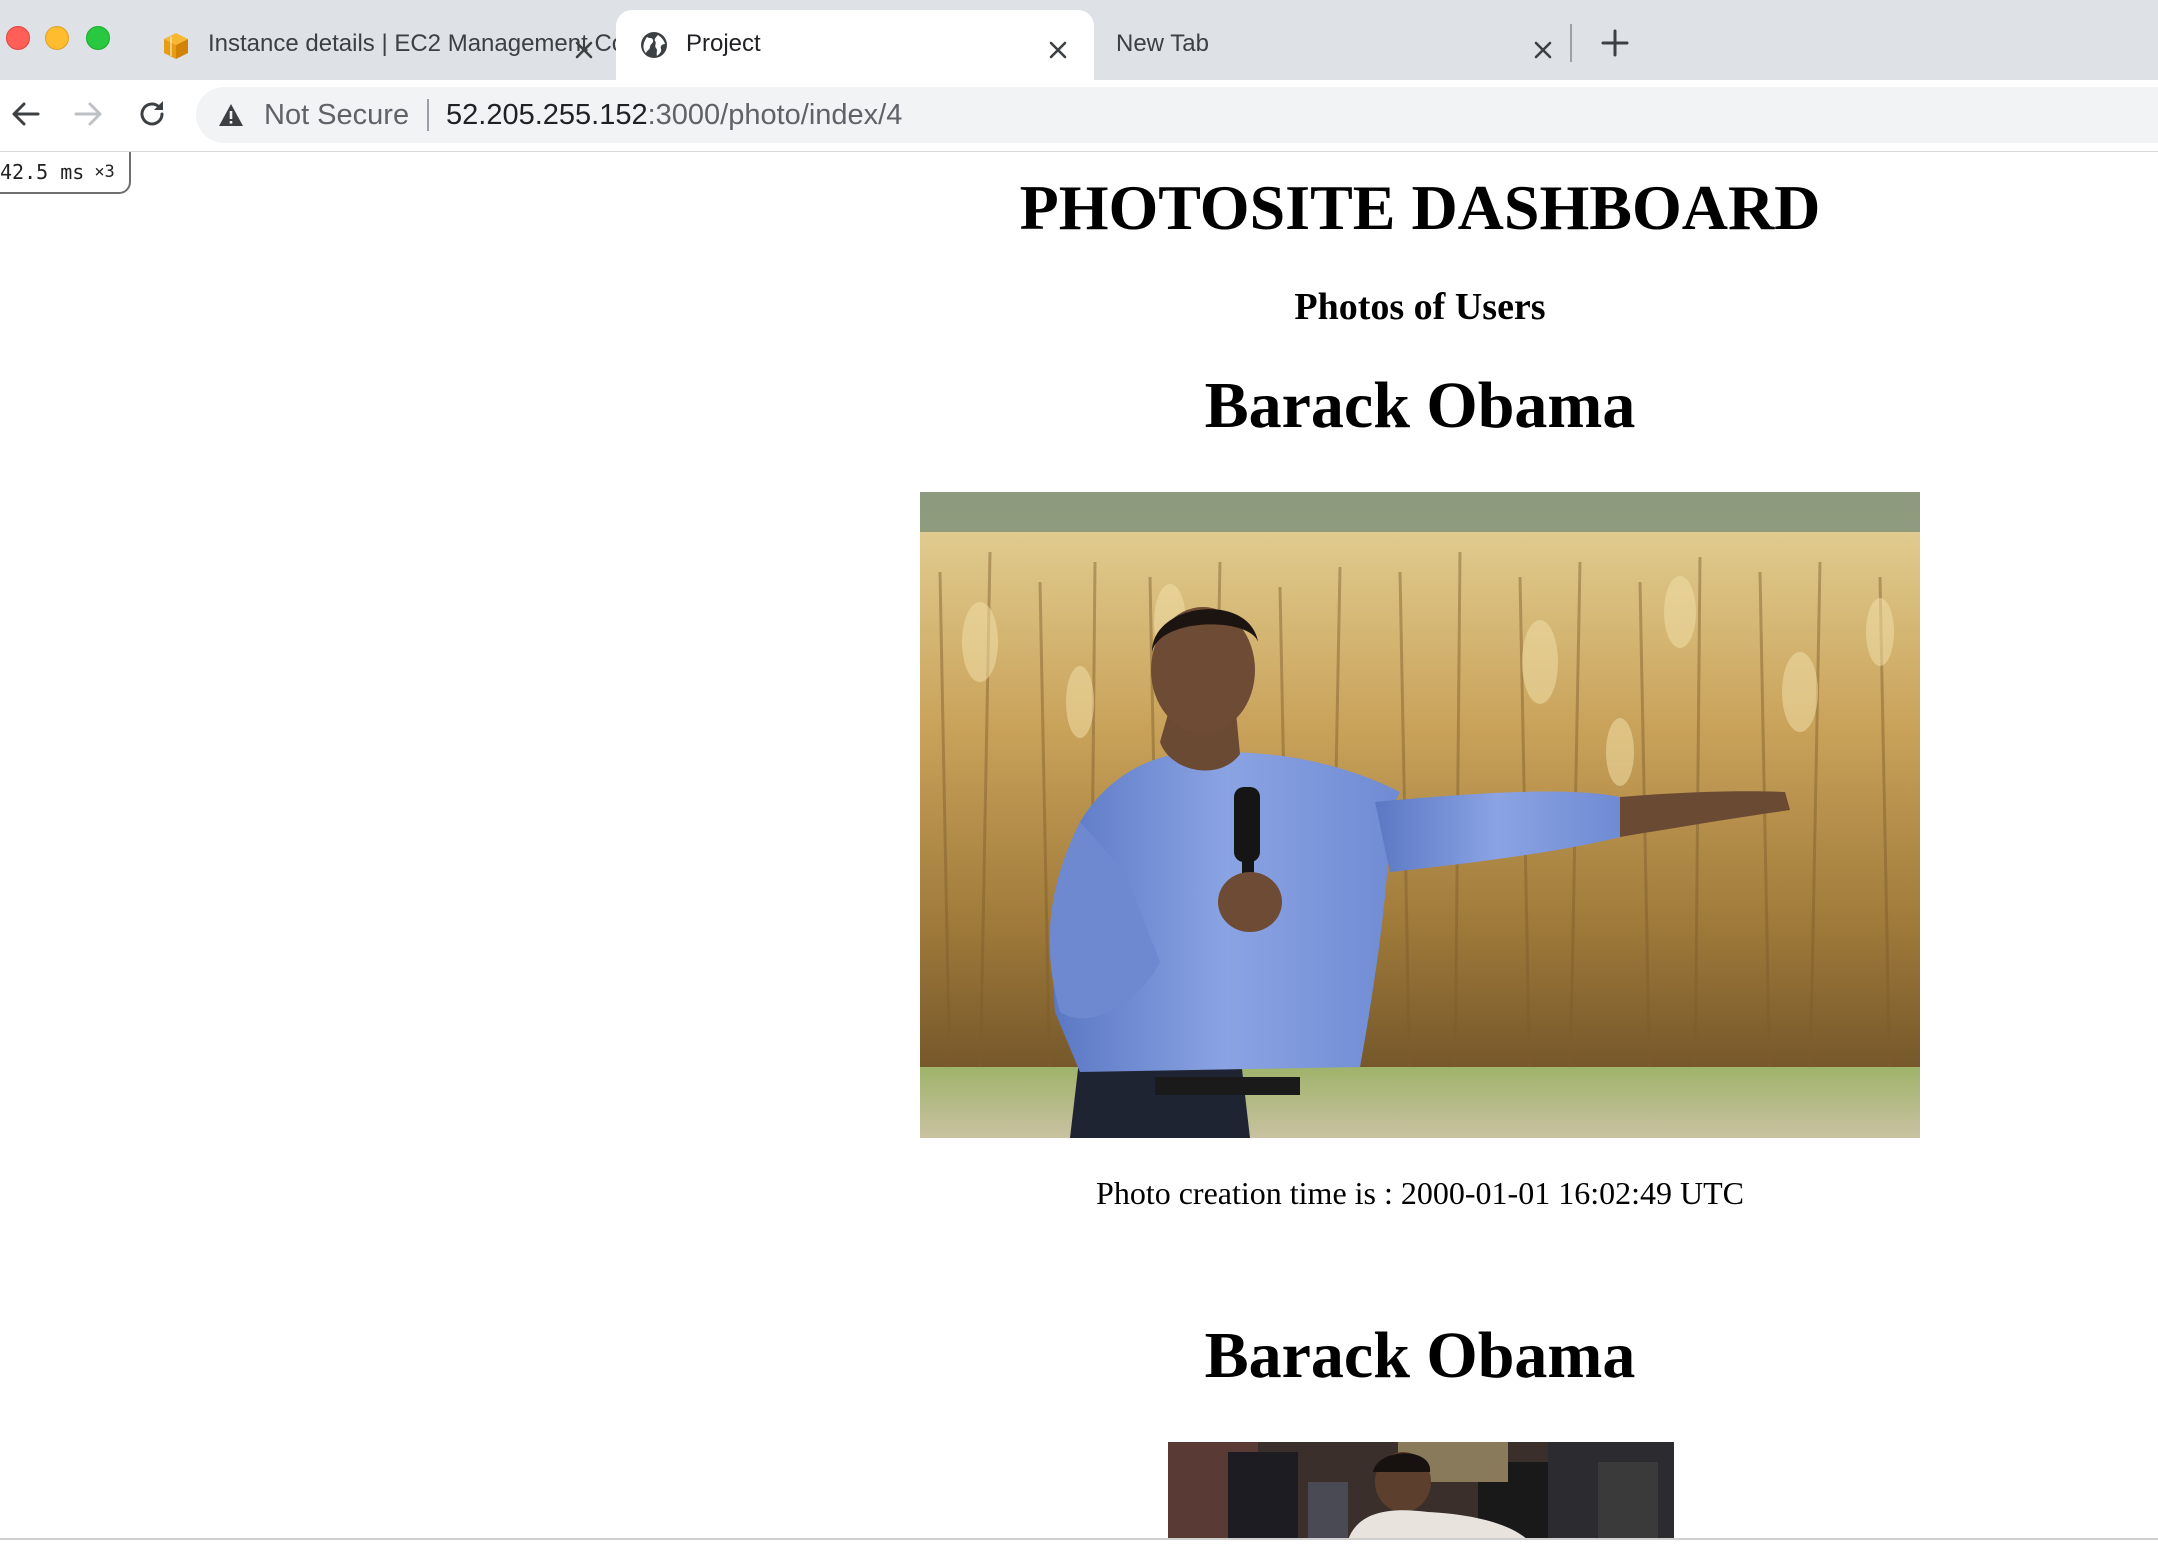 The image size is (2158, 1548). I want to click on user-photo, so click(1421, 1491).